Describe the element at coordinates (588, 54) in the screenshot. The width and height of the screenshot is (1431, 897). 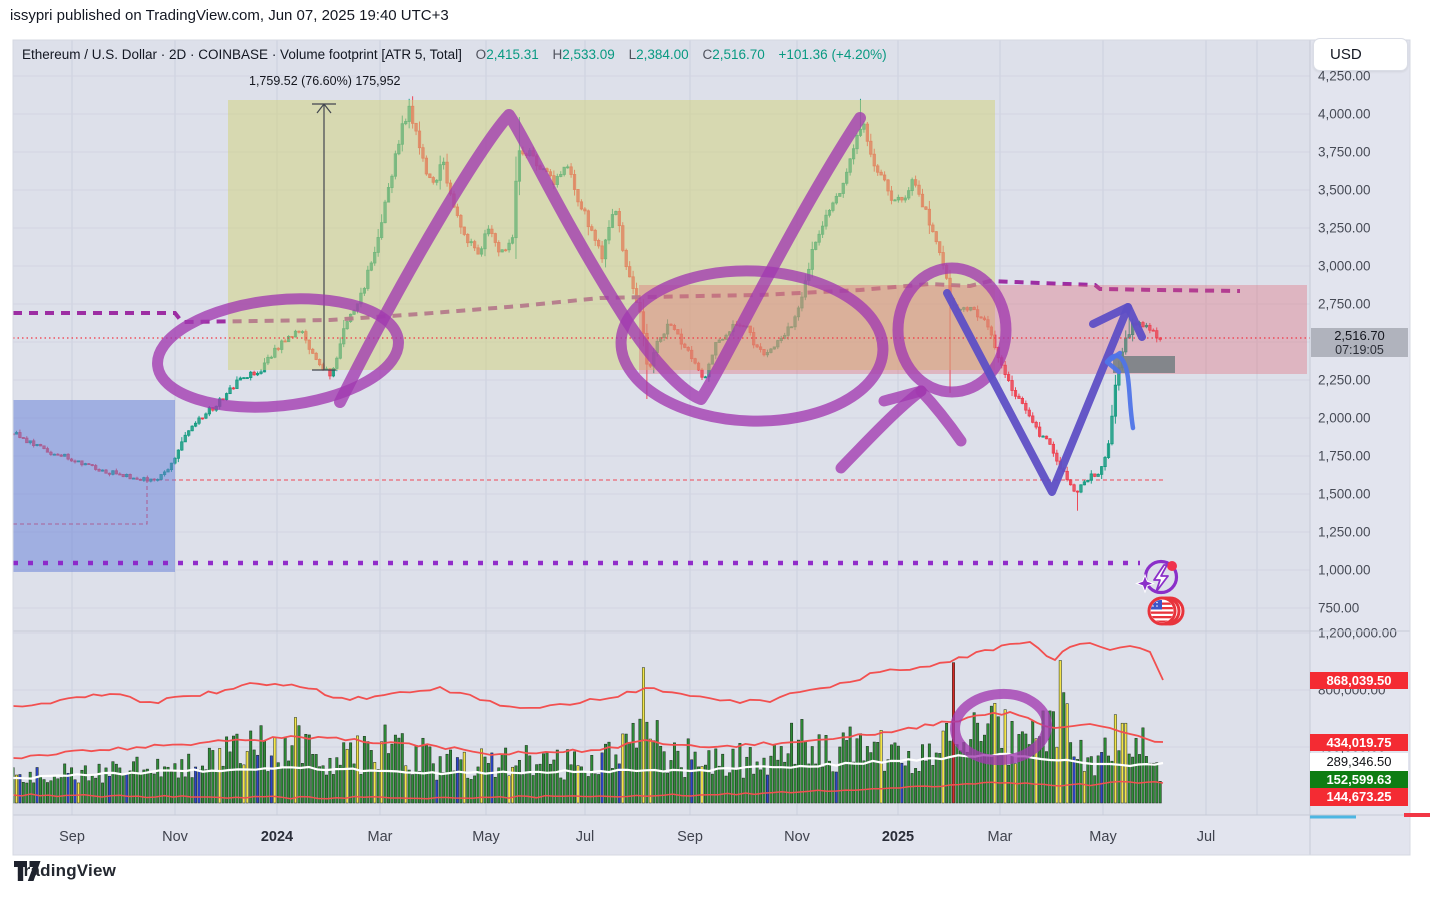
I see `high-value: 2,533.09` at that location.